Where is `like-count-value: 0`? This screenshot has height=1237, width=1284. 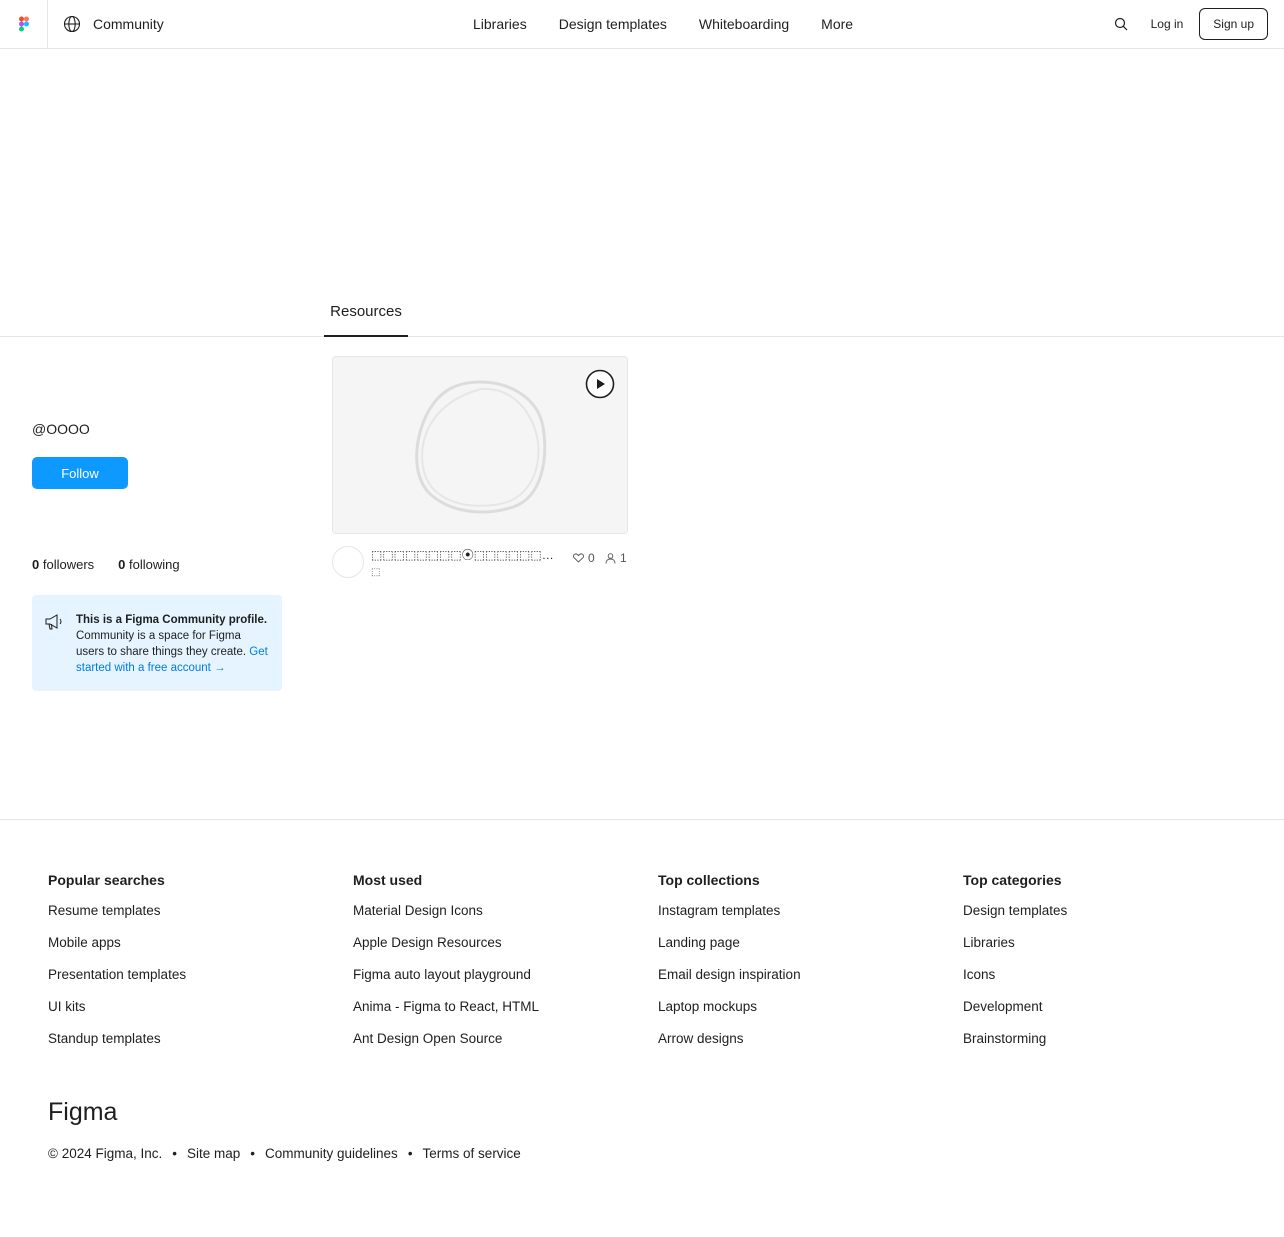
like-count-value: 0 is located at coordinates (591, 558).